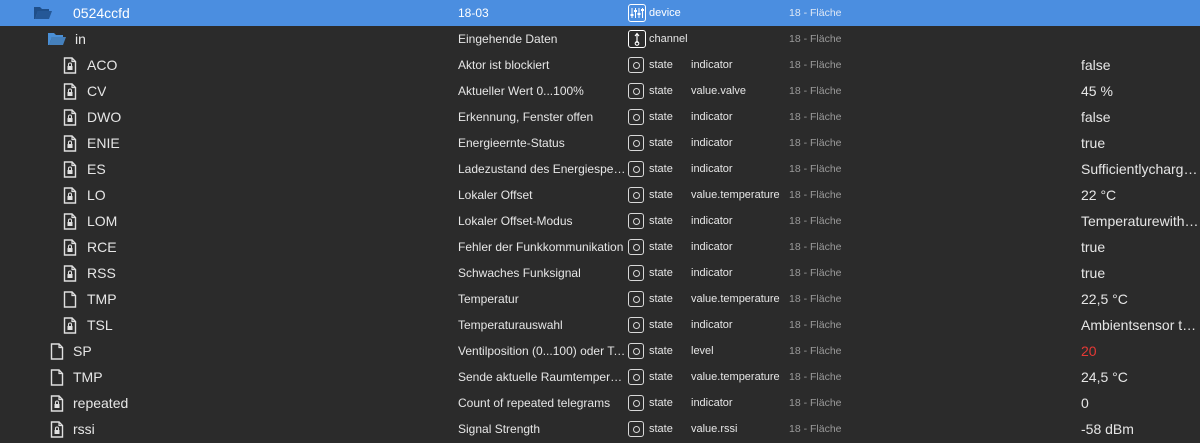  I want to click on object-id: 0524ccfd, so click(101, 13).